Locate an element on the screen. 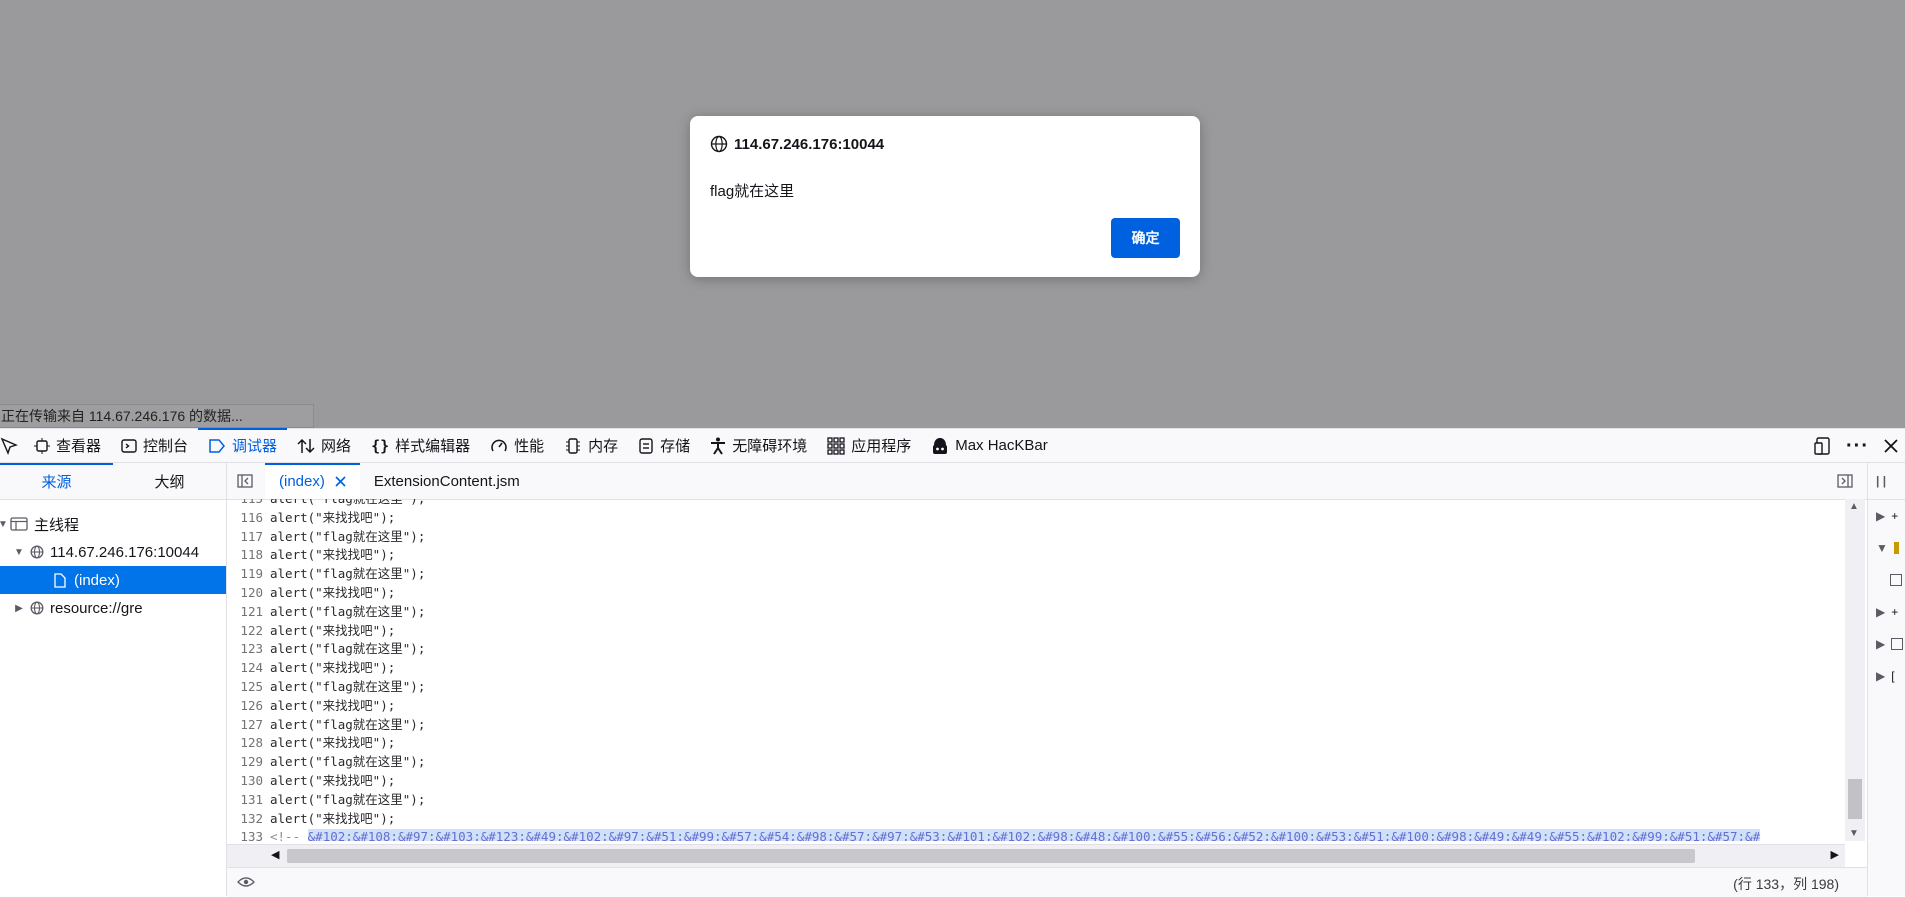 The image size is (1905, 897). vertical-scroll-thumb is located at coordinates (1855, 799).